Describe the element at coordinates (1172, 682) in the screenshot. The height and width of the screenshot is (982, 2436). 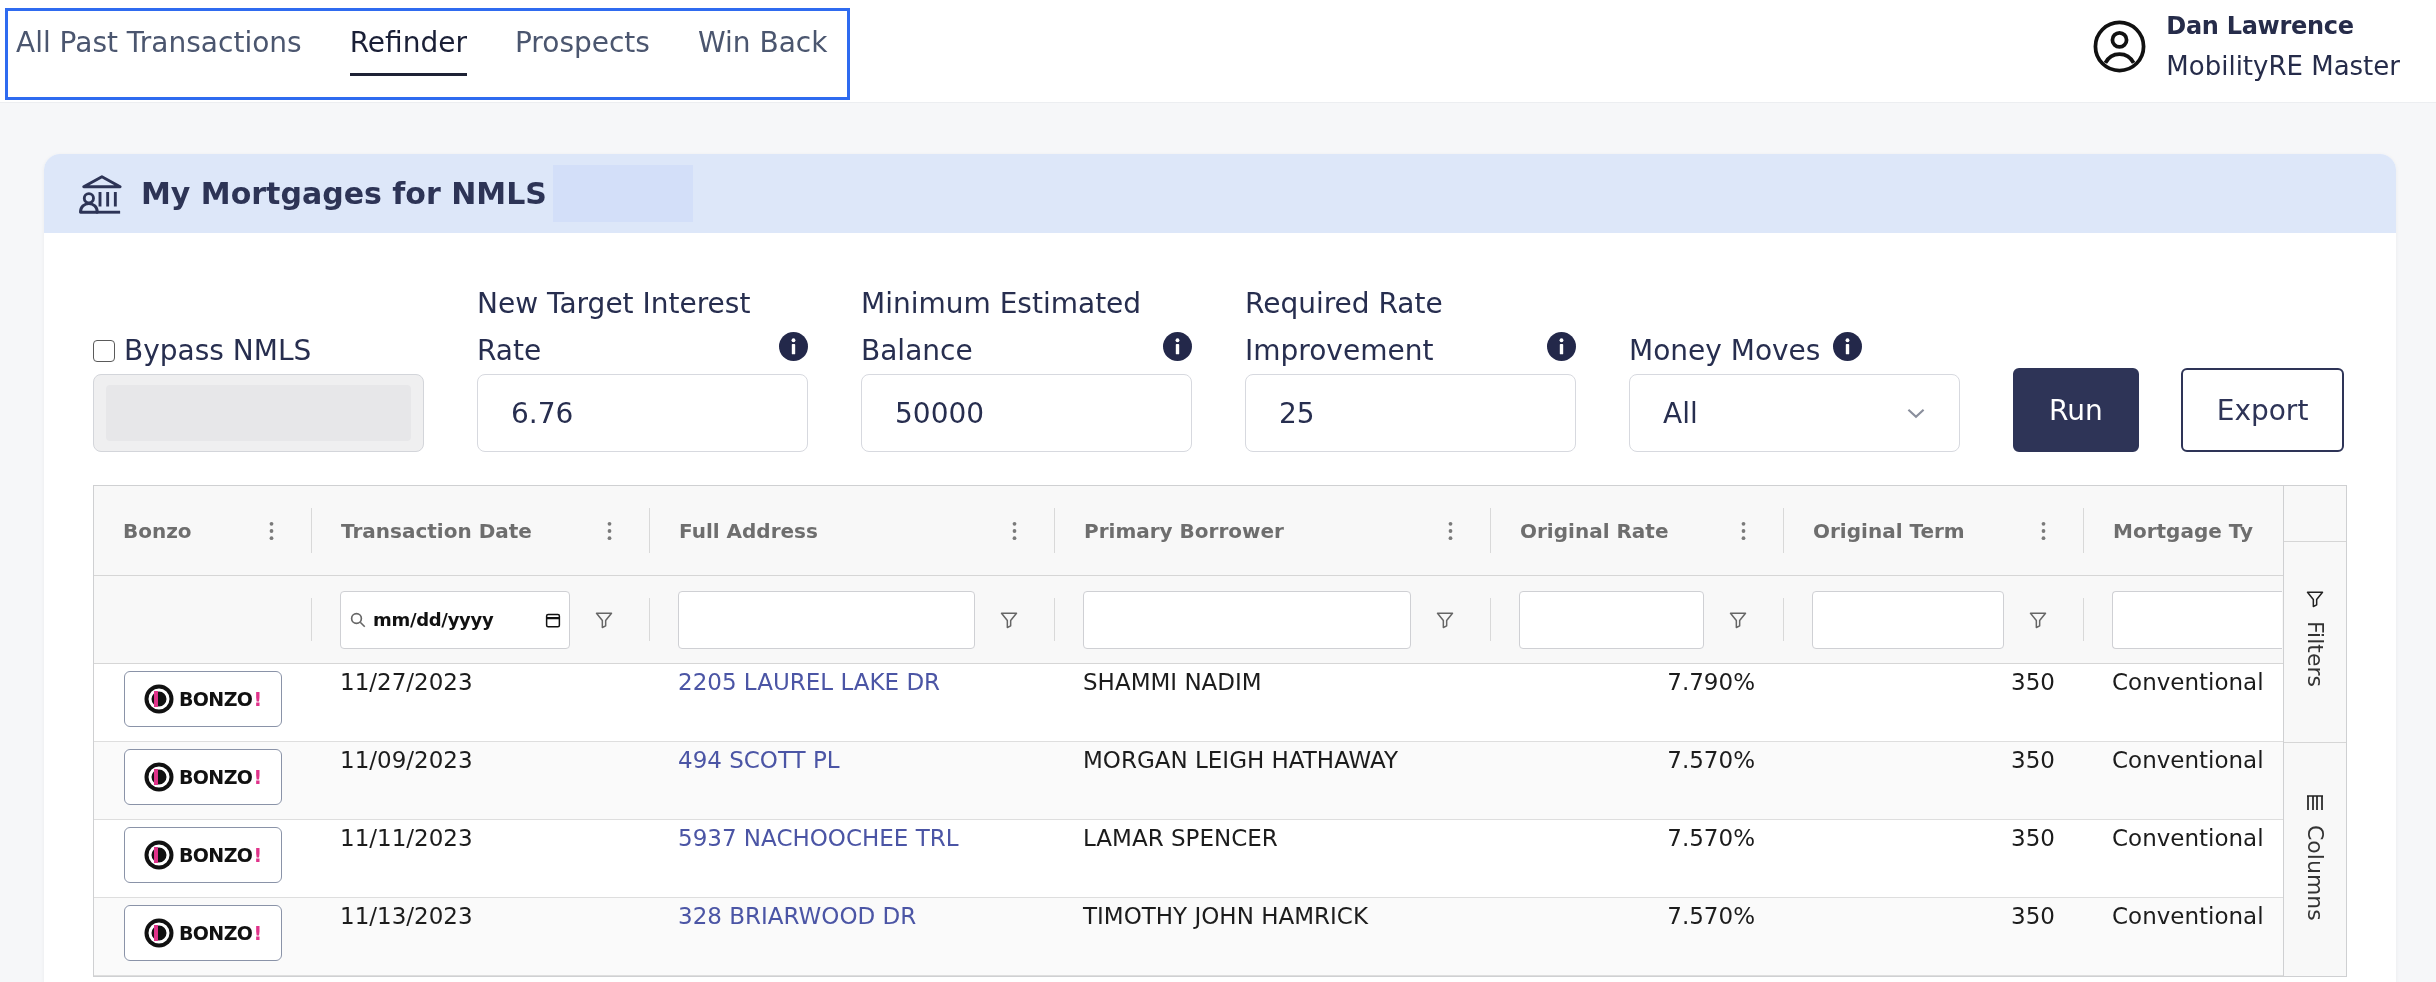
I see `table-cell-text: SHAMMI NADIM` at that location.